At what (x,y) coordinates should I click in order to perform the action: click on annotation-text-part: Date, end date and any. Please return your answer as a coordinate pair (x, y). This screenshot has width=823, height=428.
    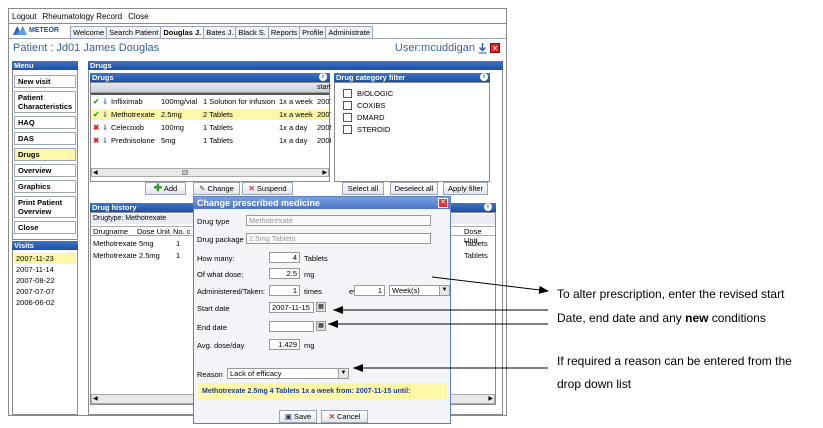
    Looking at the image, I should click on (621, 318).